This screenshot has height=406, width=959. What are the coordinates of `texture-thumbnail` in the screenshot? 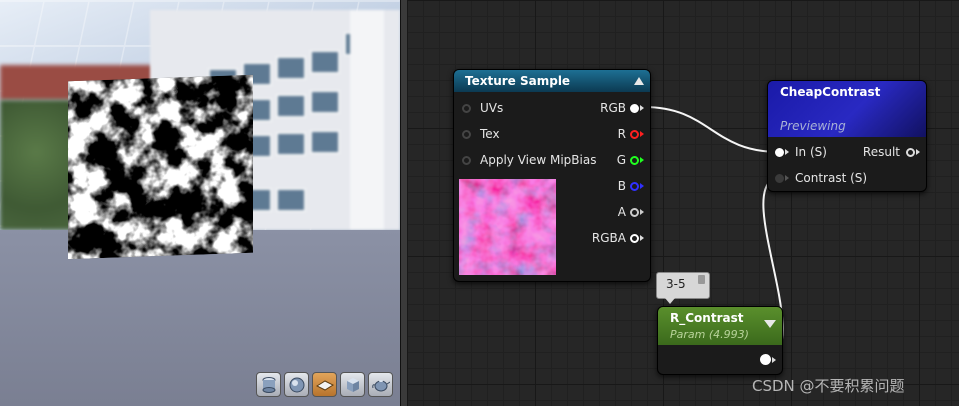 It's located at (507, 227).